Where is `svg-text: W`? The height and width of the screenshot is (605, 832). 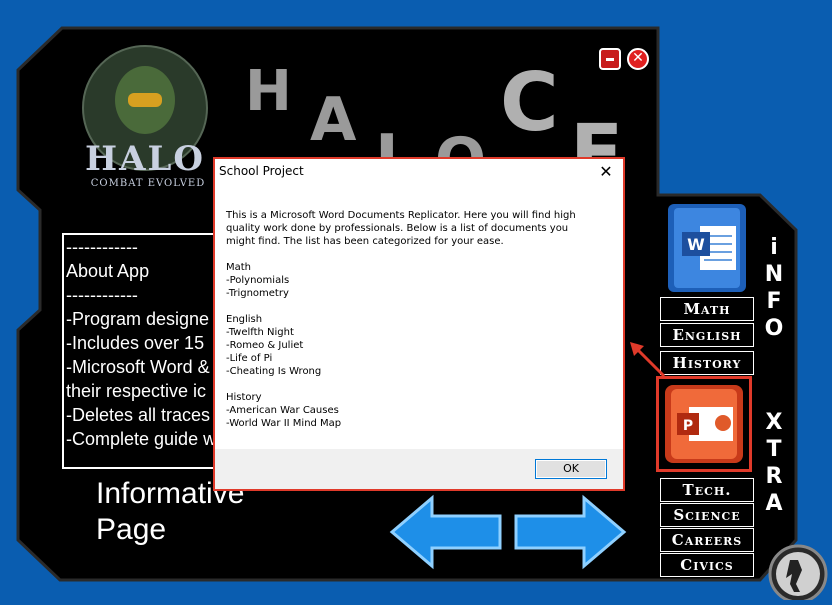 svg-text: W is located at coordinates (696, 244).